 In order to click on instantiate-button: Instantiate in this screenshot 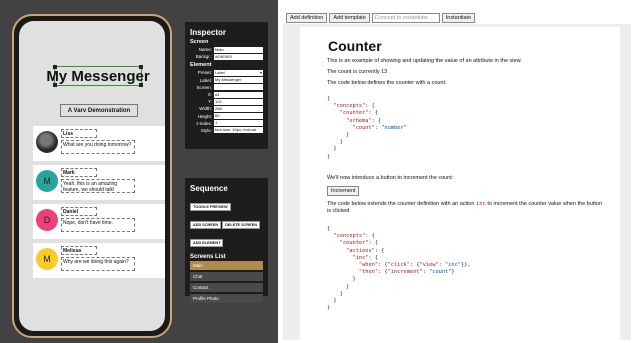, I will do `click(458, 17)`.